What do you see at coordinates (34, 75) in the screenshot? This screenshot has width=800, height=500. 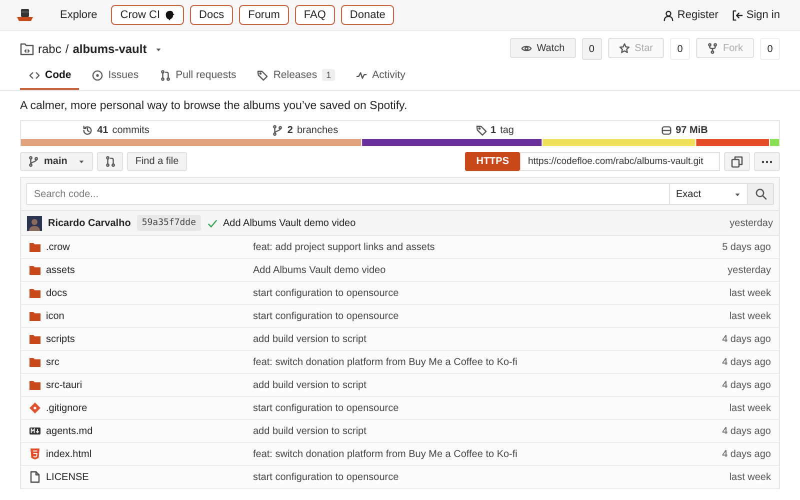 I see `code-icon` at bounding box center [34, 75].